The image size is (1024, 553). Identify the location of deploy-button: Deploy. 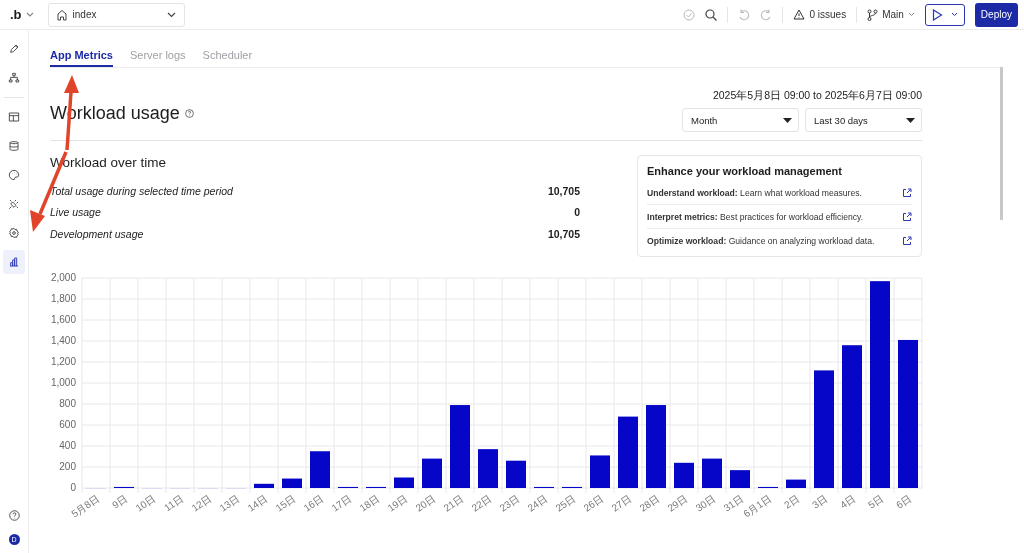
(996, 14).